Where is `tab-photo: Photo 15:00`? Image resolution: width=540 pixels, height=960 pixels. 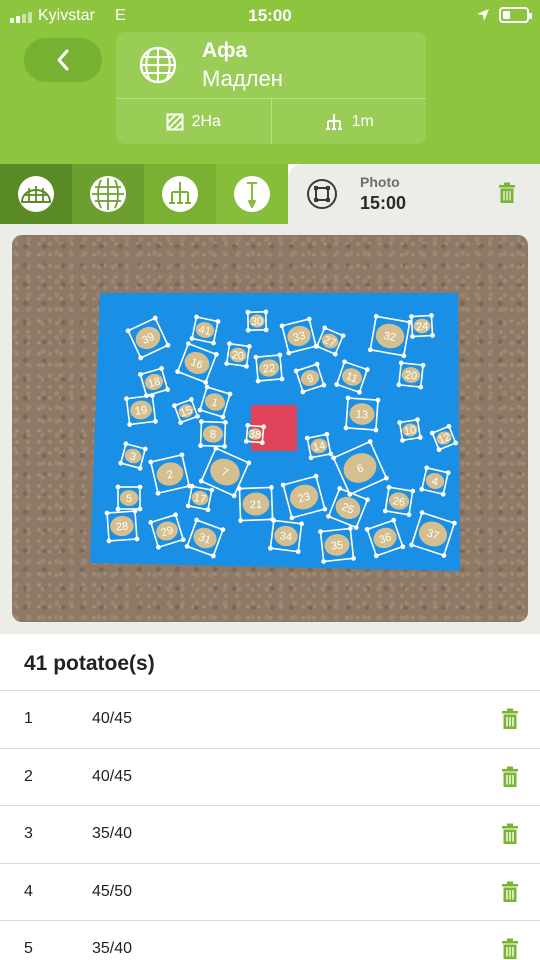 tab-photo: Photo 15:00 is located at coordinates (414, 194).